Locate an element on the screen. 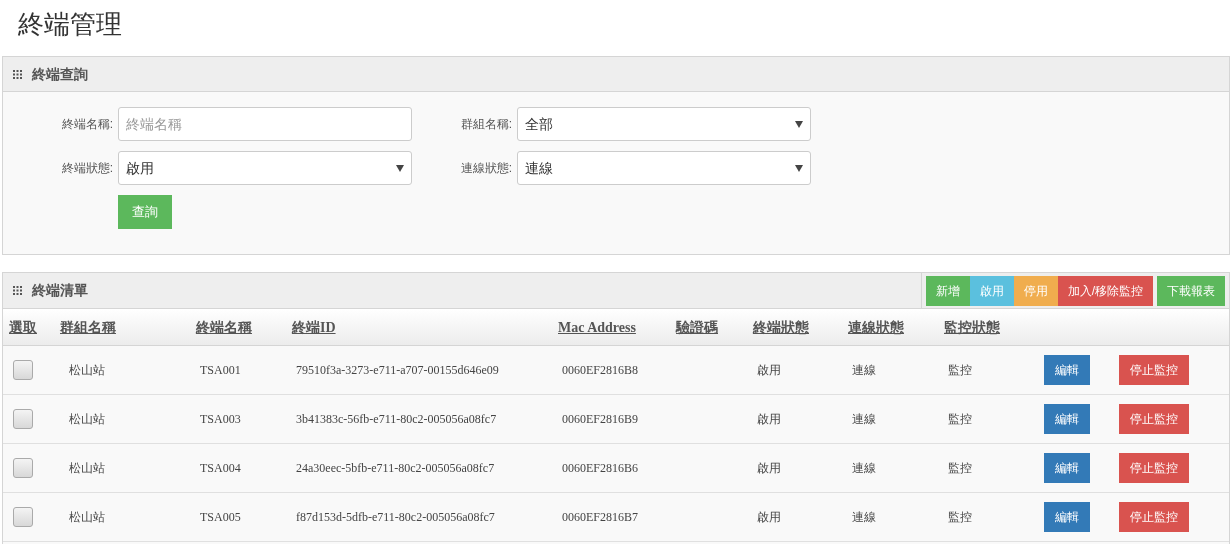 This screenshot has width=1232, height=544. field-label: 終端名稱: is located at coordinates (87, 124).